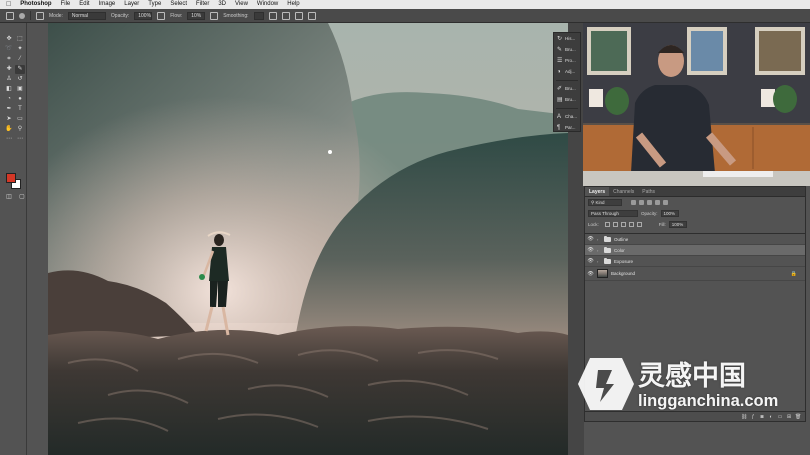 The image size is (810, 455). Describe the element at coordinates (695, 213) in the screenshot. I see `blend-opacity-row: Pass Through Opacity: 100%` at that location.